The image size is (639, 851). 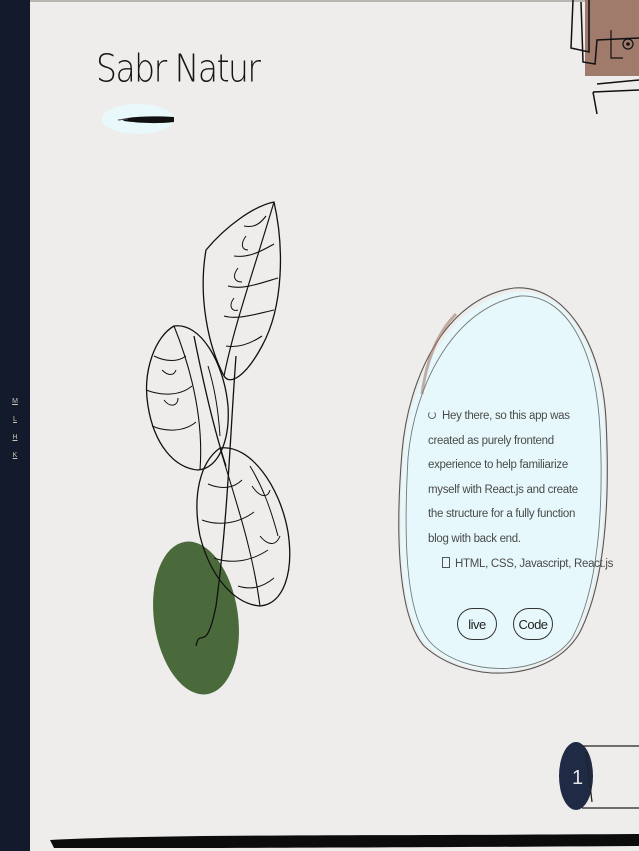 I want to click on code-button: Code, so click(x=533, y=624).